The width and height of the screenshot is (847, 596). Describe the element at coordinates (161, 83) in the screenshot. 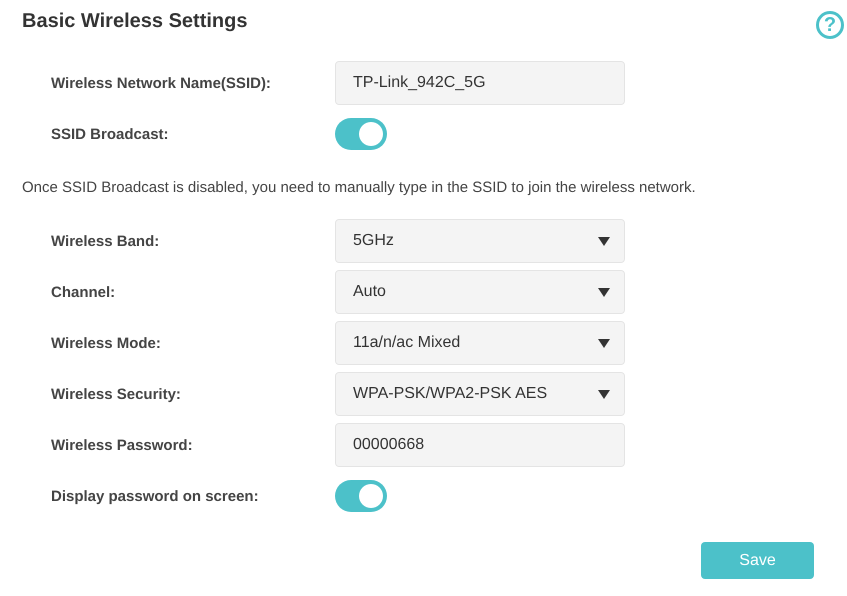

I see `field-label: Wireless Network Name(SSID):` at that location.